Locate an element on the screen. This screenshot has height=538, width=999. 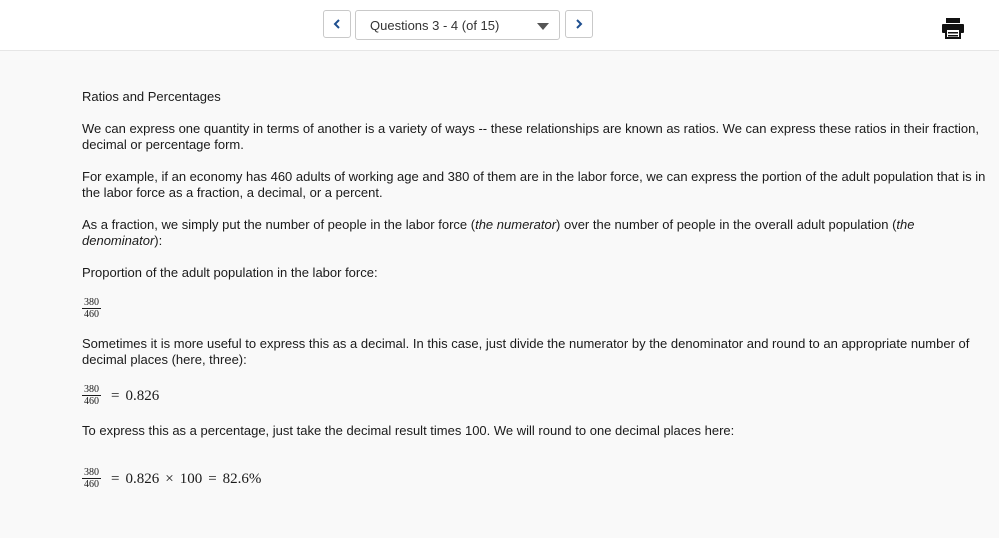
caret-down-icon is located at coordinates (543, 26).